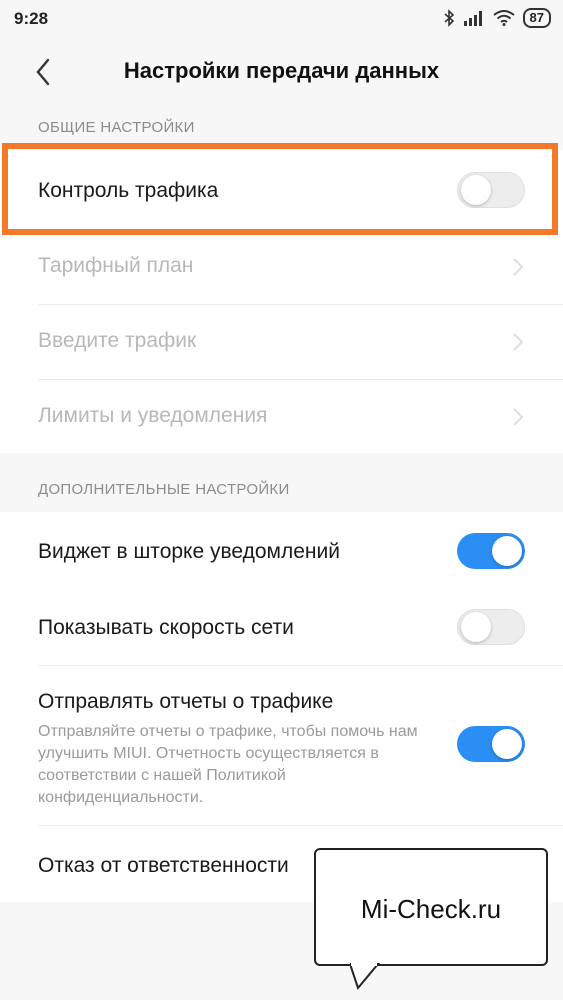  I want to click on page-title: Настройки передачи данных, so click(281, 70).